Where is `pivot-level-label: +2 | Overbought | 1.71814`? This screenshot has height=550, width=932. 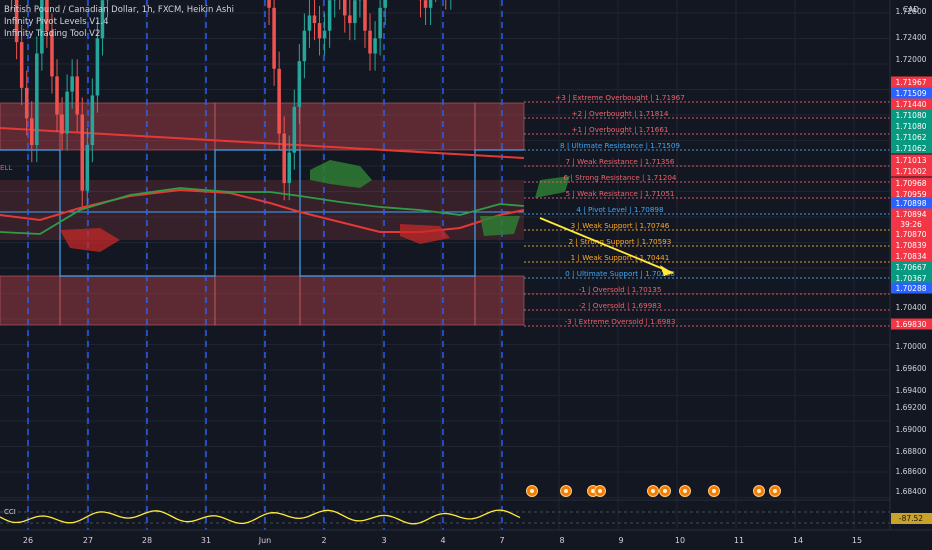 pivot-level-label: +2 | Overbought | 1.71814 is located at coordinates (619, 113).